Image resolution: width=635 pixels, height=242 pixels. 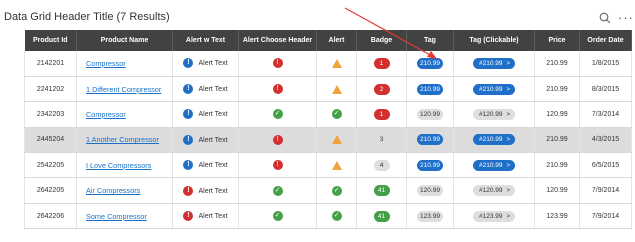 What do you see at coordinates (124, 40) in the screenshot?
I see `col-header-product-name: Product Name` at bounding box center [124, 40].